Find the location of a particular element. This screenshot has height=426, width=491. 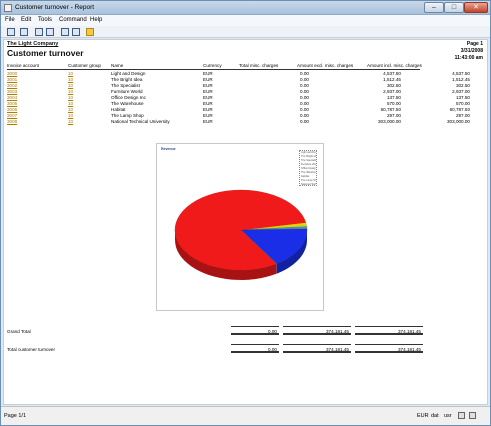

report-time: 11:43:00 am is located at coordinates (468, 58).